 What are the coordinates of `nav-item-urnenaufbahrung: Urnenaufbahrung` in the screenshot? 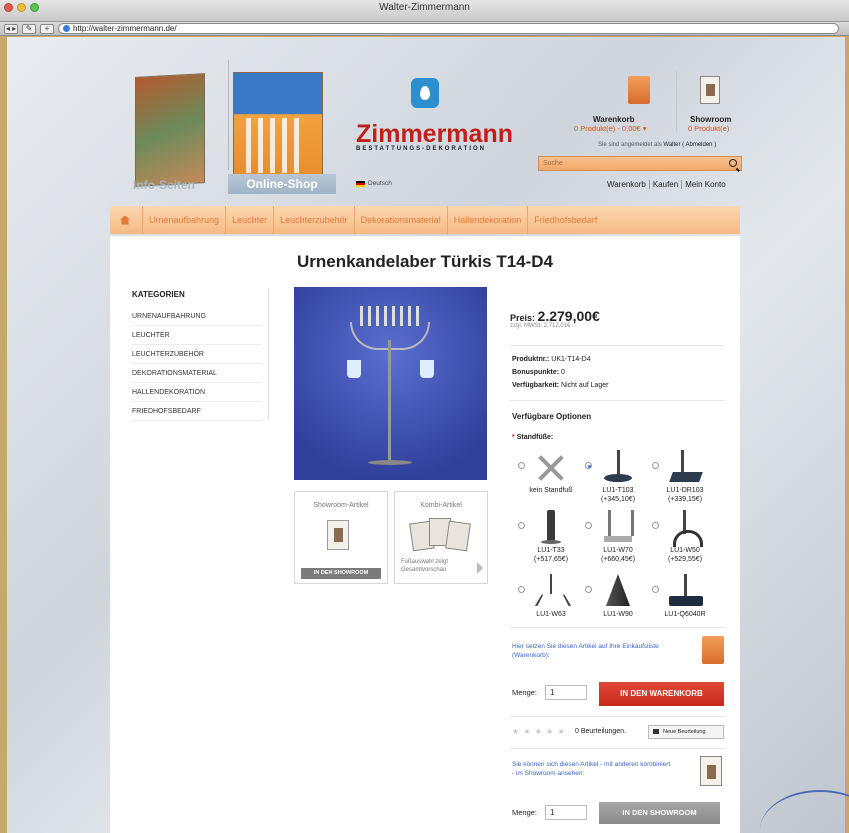 It's located at (183, 220).